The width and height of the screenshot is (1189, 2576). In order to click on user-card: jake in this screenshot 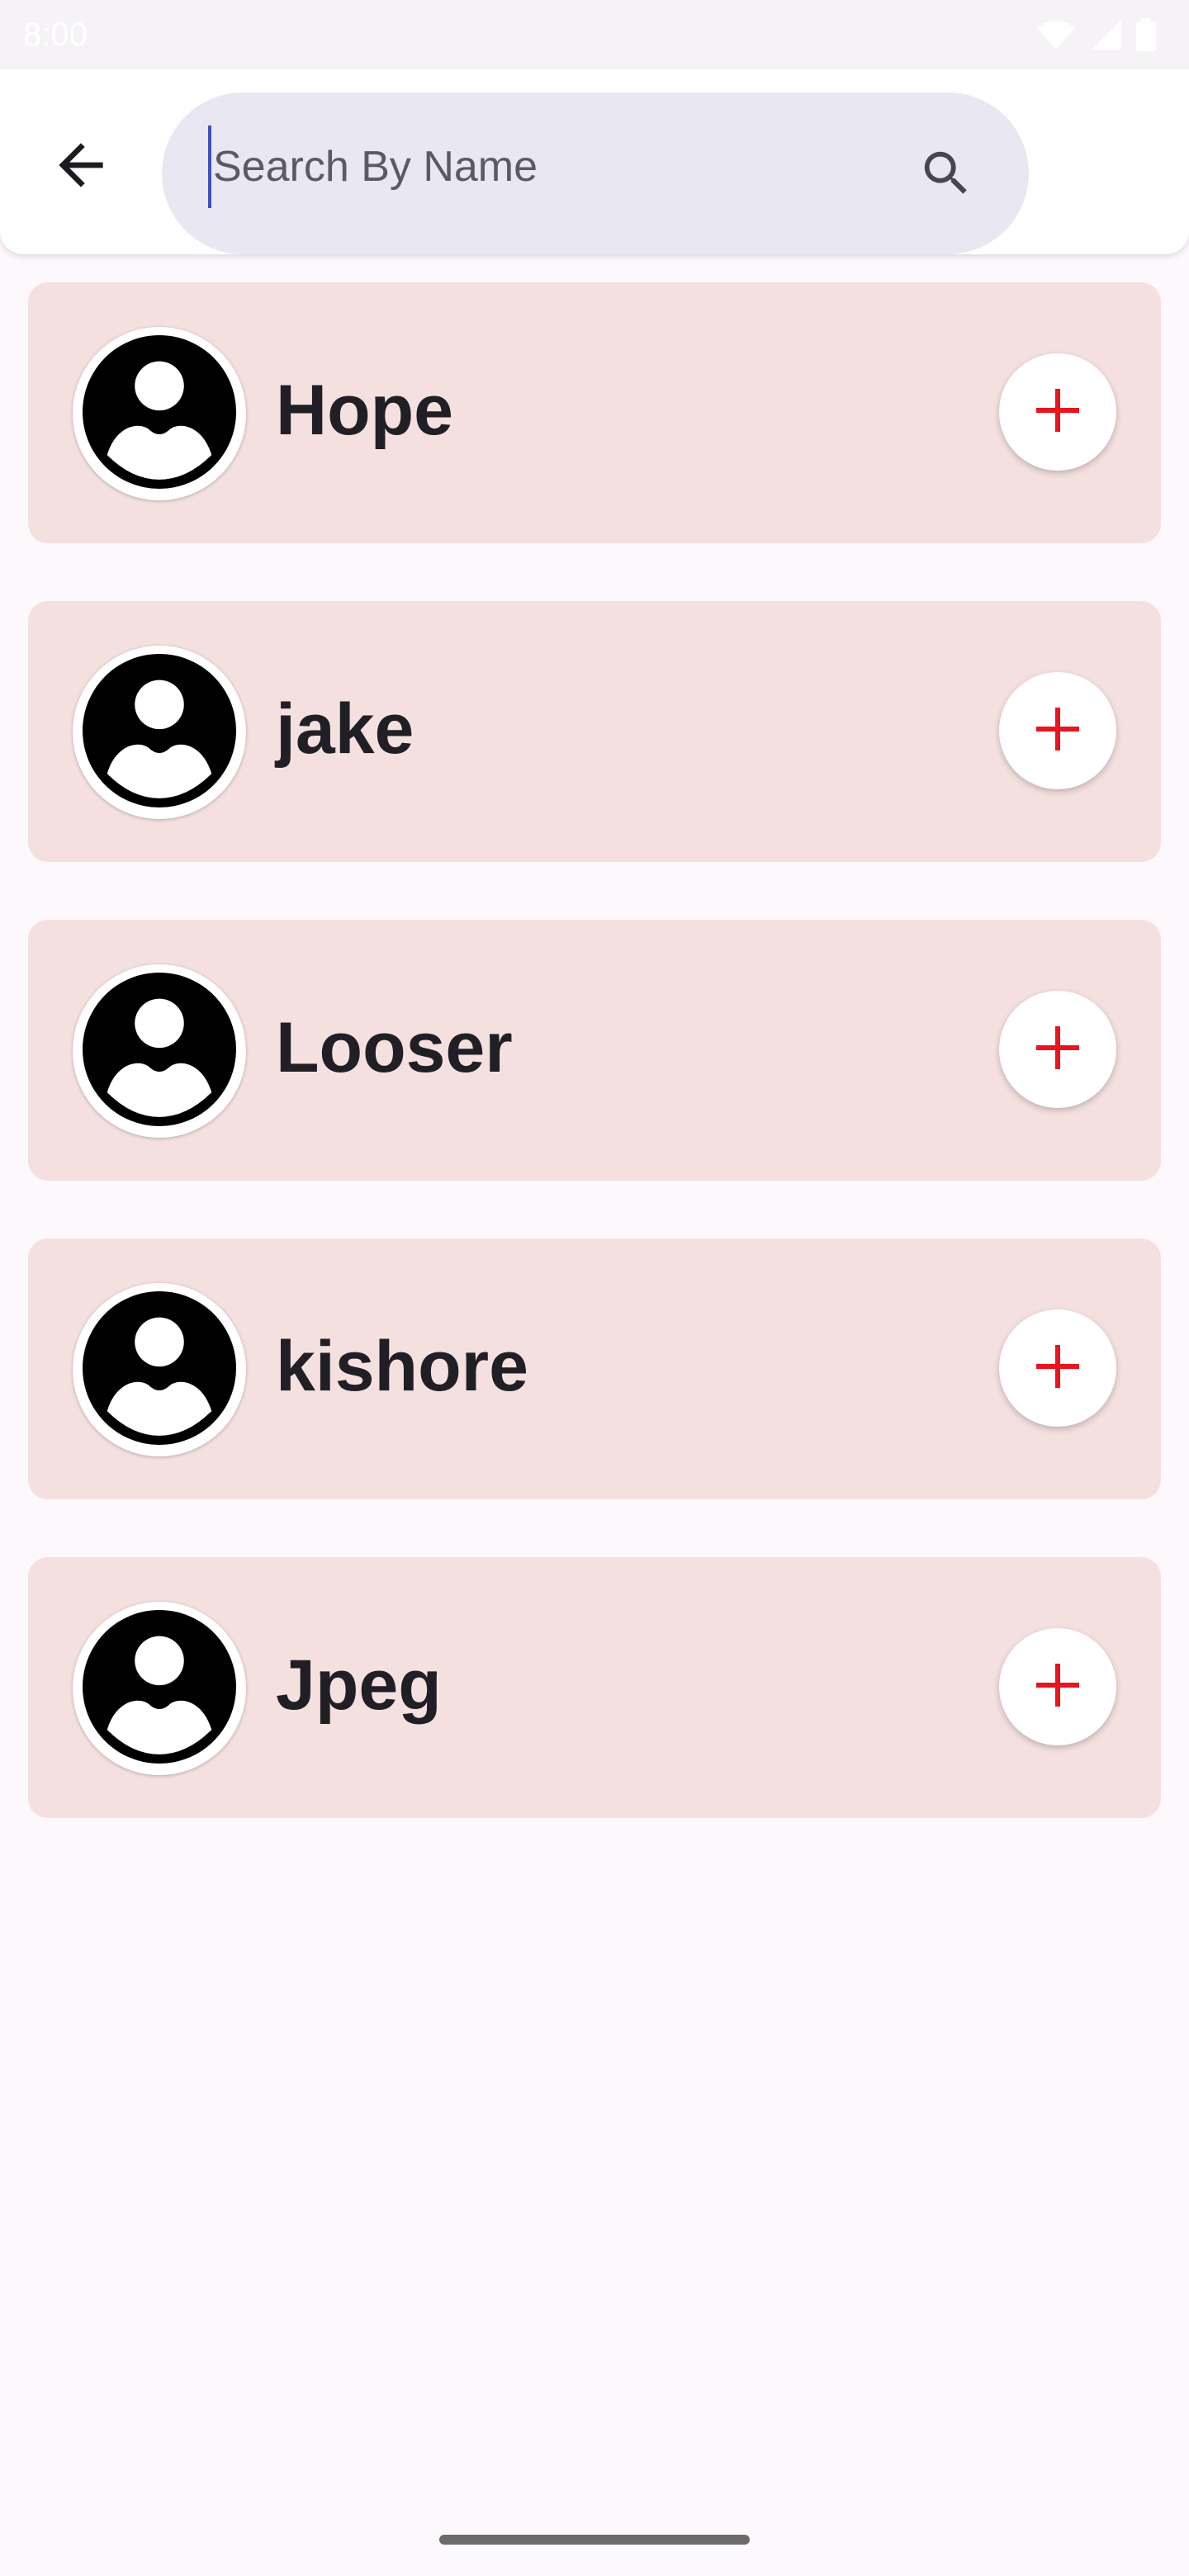, I will do `click(594, 731)`.